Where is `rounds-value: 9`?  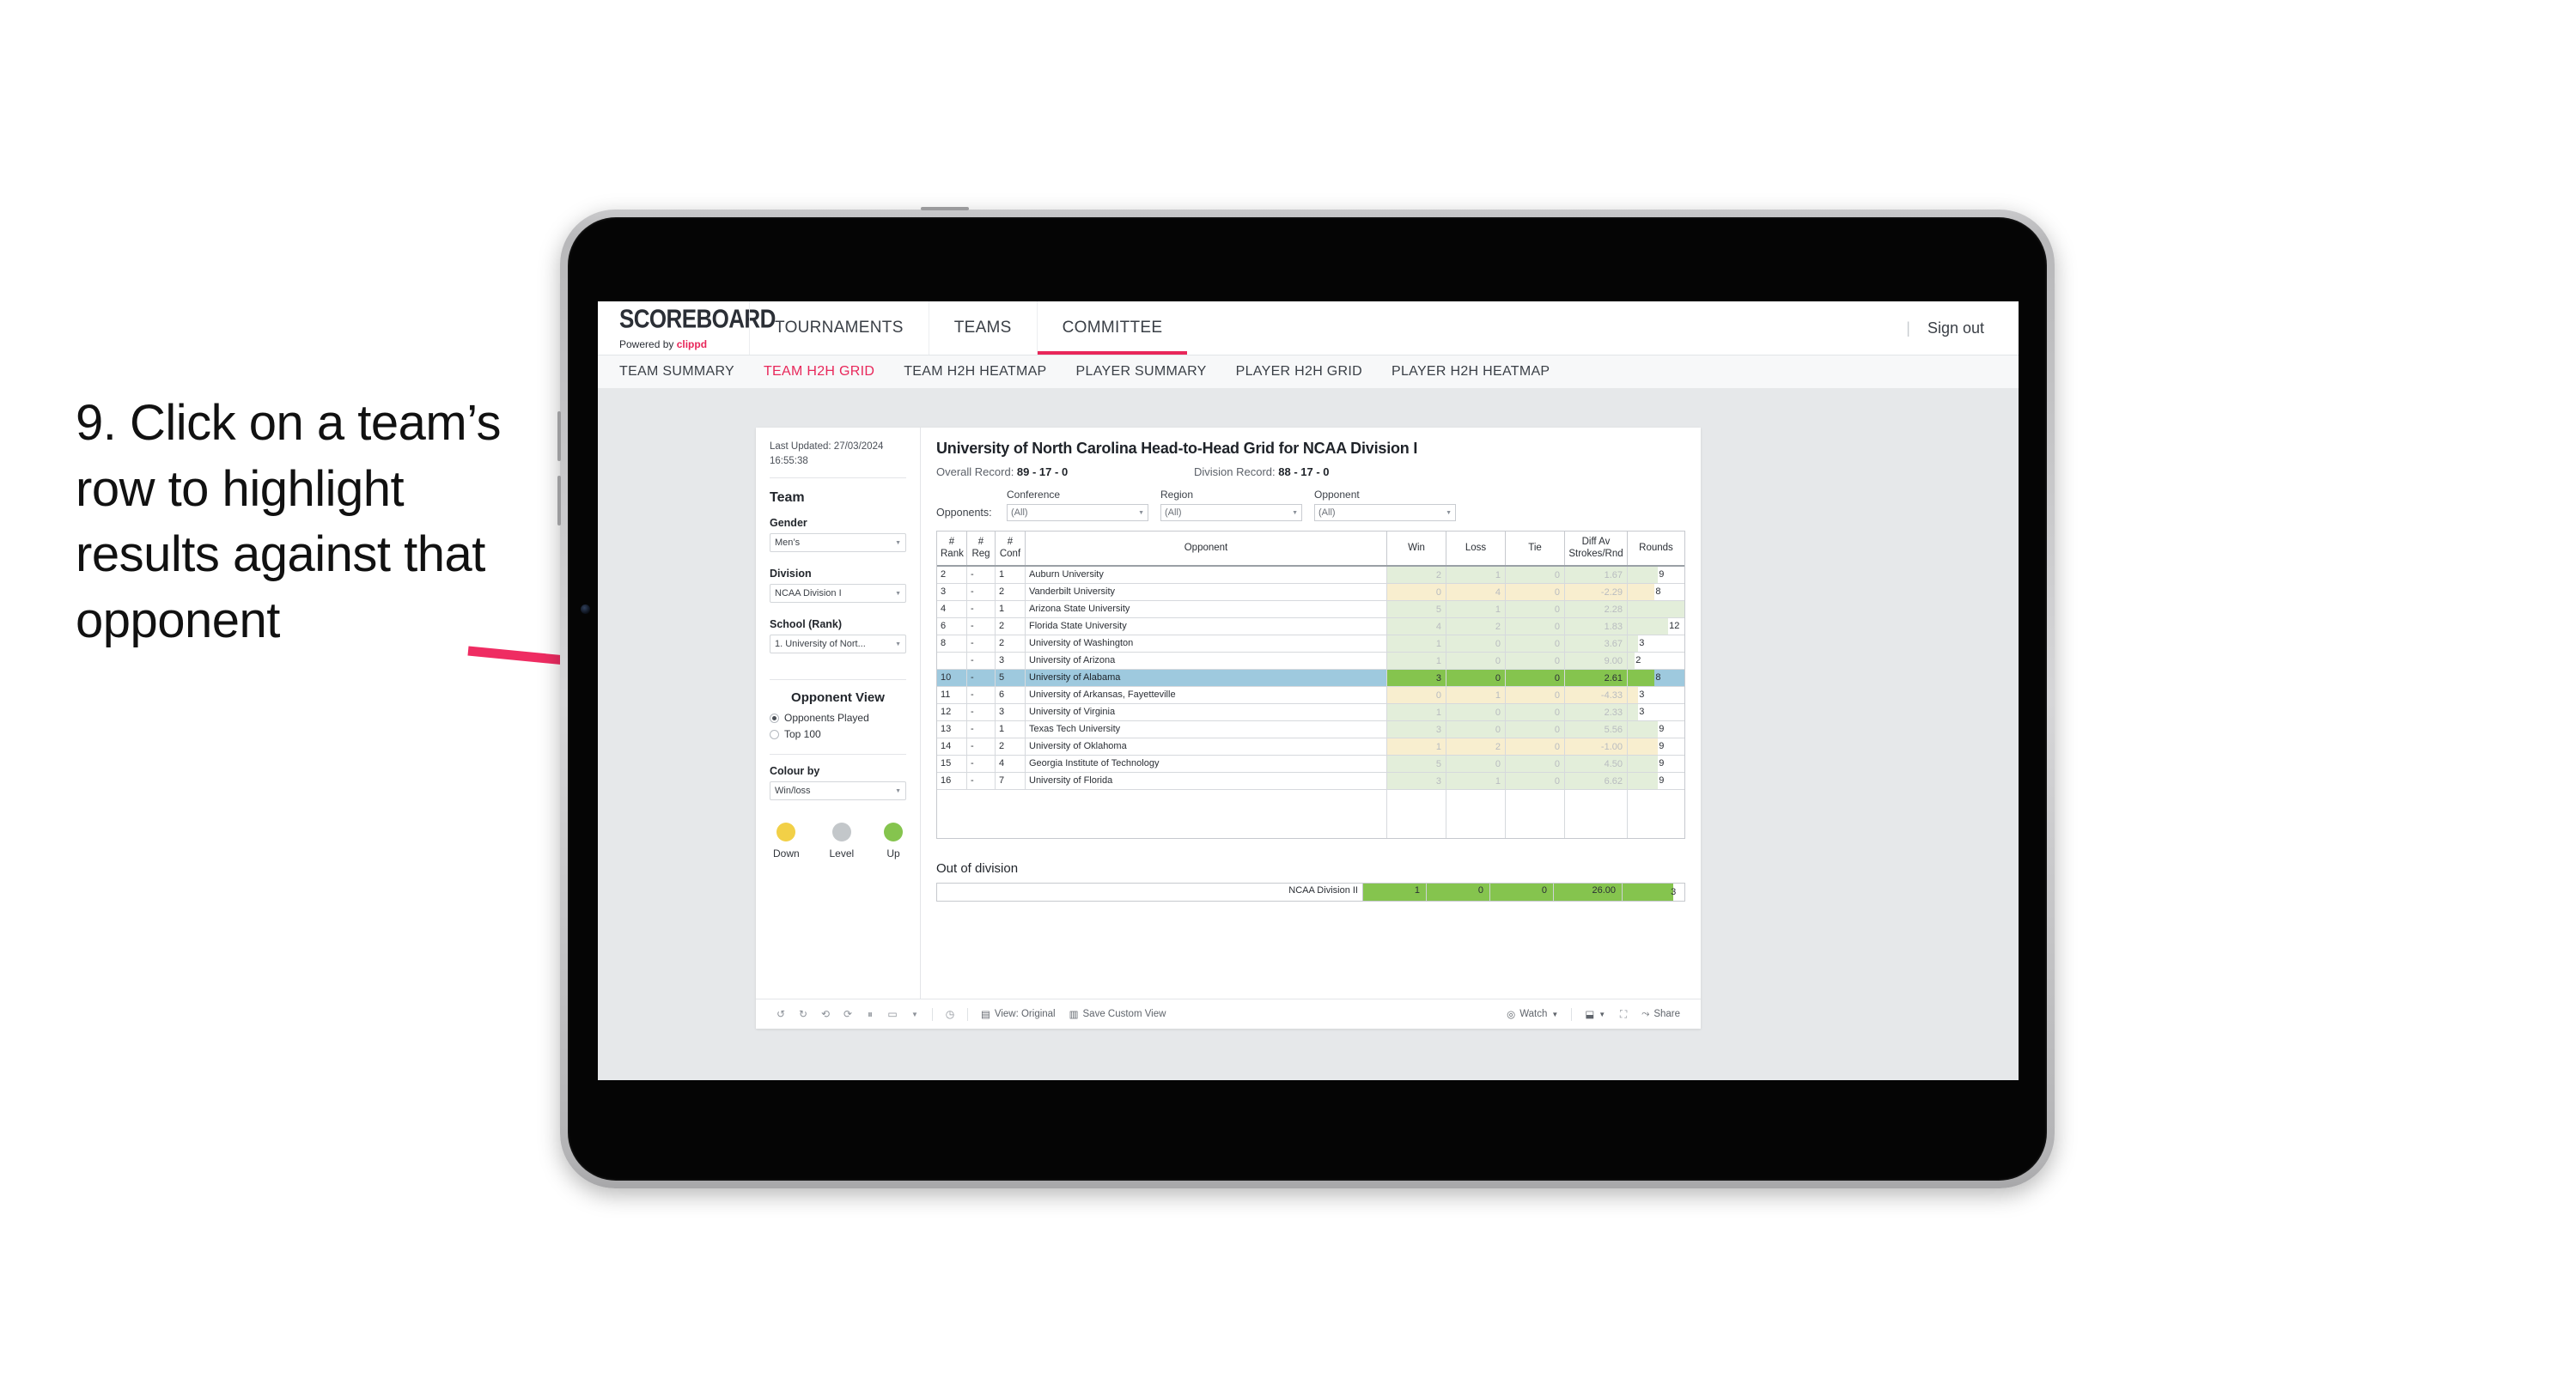
rounds-value: 9 is located at coordinates (1662, 574).